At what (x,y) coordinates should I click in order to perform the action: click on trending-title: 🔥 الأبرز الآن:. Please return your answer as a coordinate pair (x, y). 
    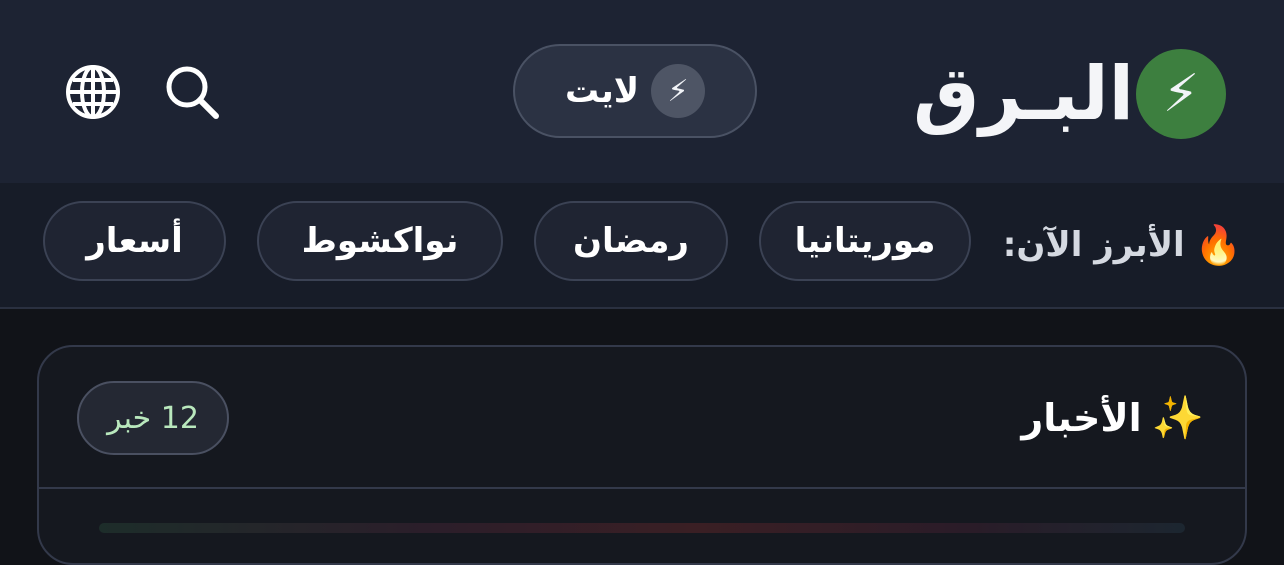
    Looking at the image, I should click on (1122, 245).